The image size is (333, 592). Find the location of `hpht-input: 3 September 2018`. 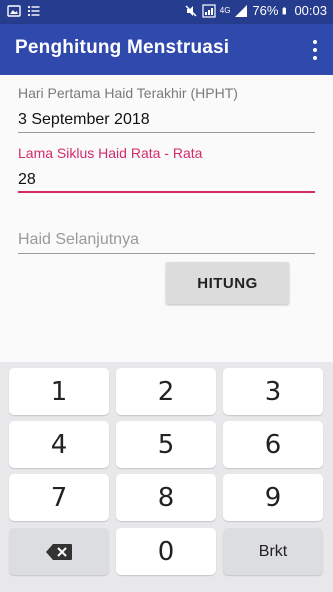

hpht-input: 3 September 2018 is located at coordinates (84, 120).